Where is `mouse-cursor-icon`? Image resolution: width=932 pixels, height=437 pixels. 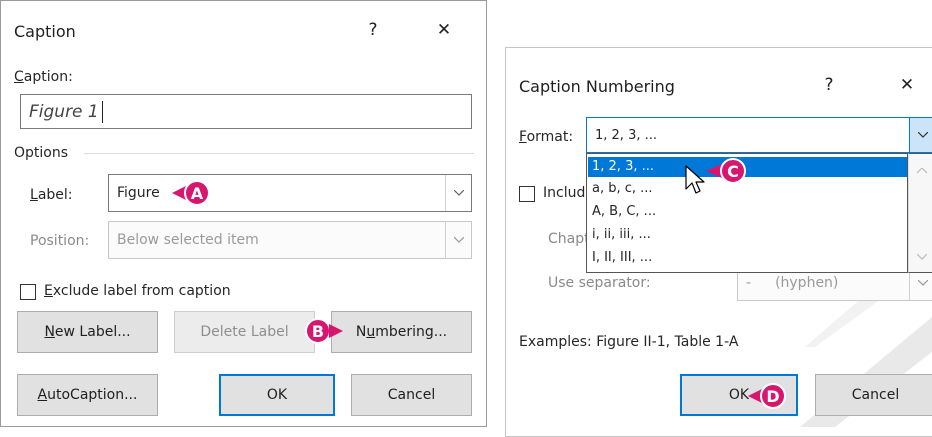 mouse-cursor-icon is located at coordinates (695, 179).